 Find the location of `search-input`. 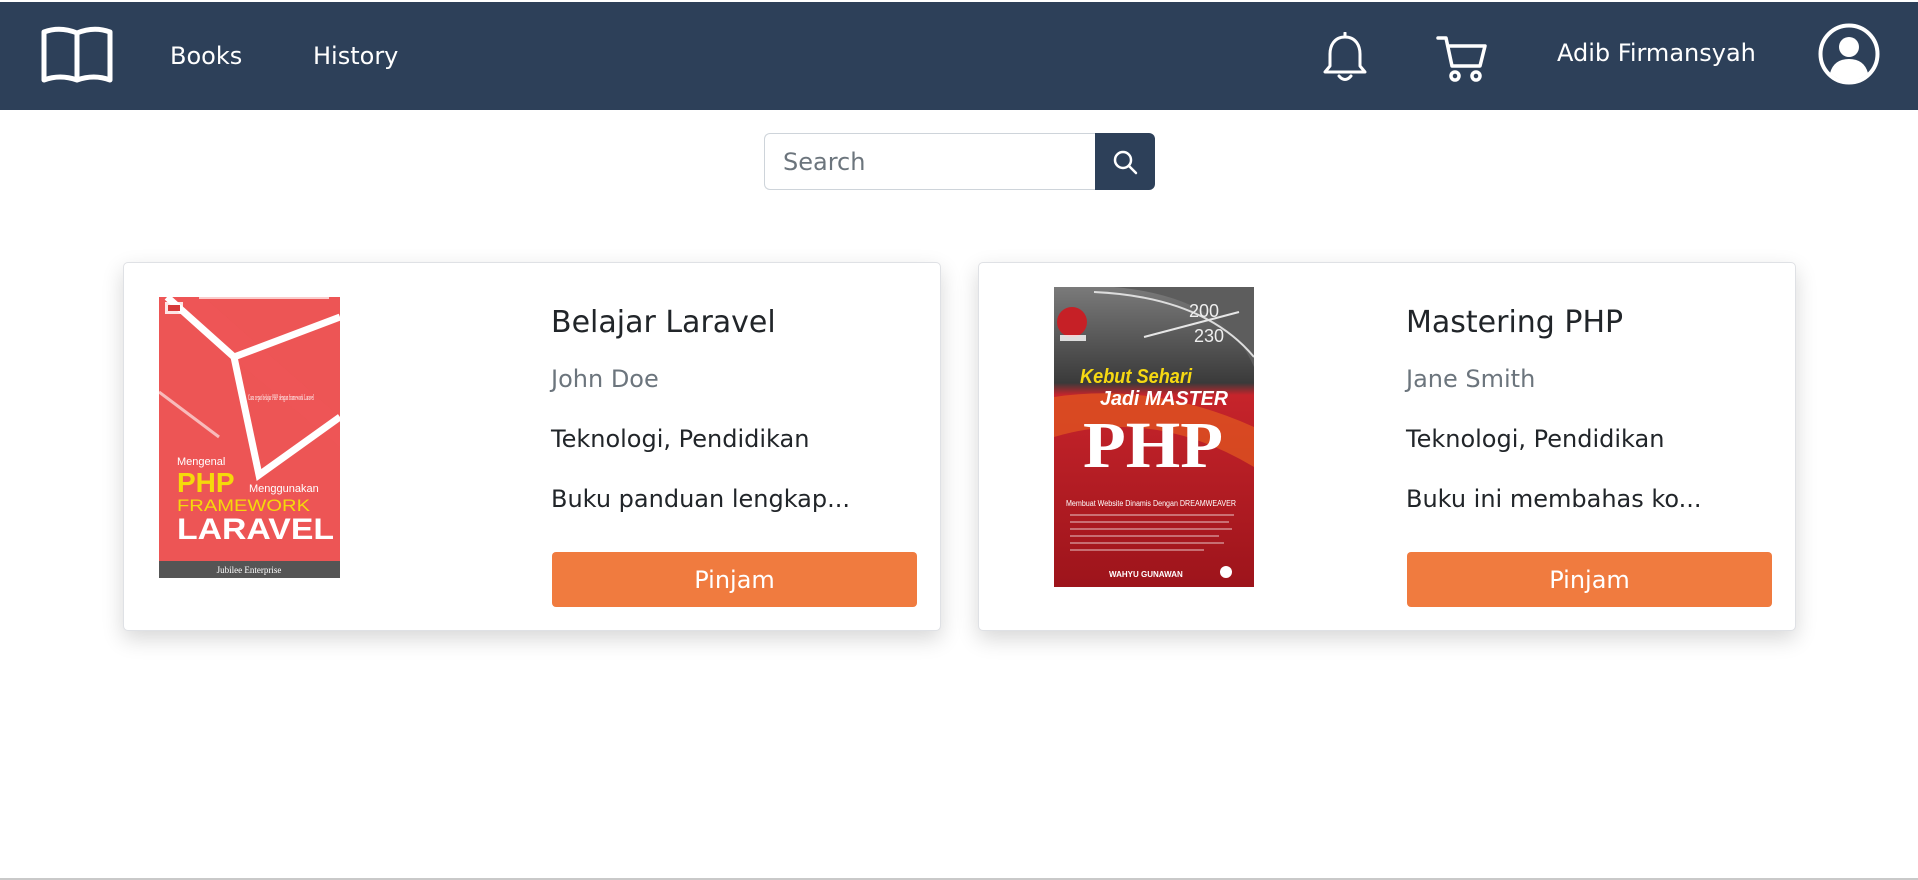

search-input is located at coordinates (929, 161).